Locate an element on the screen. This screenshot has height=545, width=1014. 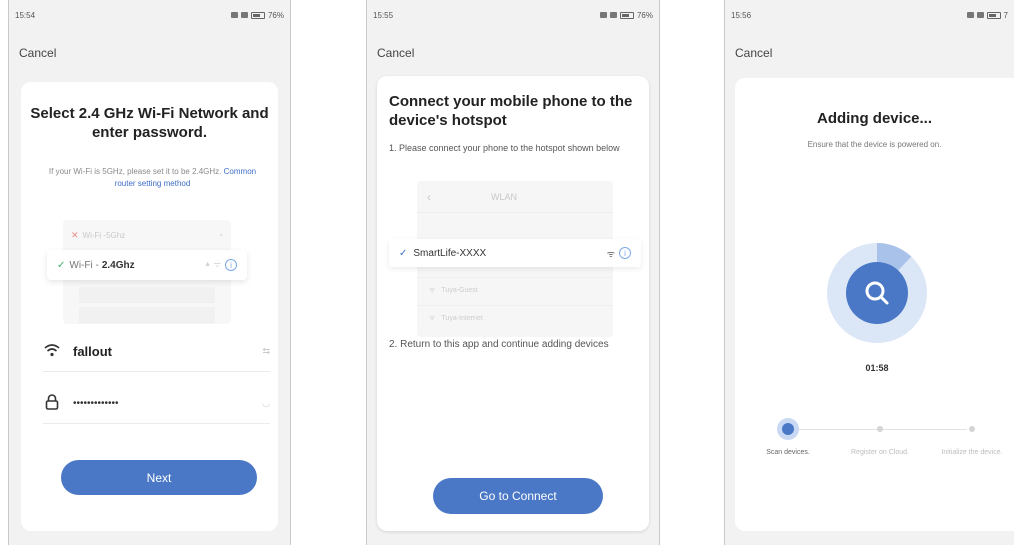
wlan-selected-name: SmartLife-XXXX is located at coordinates (450, 253).